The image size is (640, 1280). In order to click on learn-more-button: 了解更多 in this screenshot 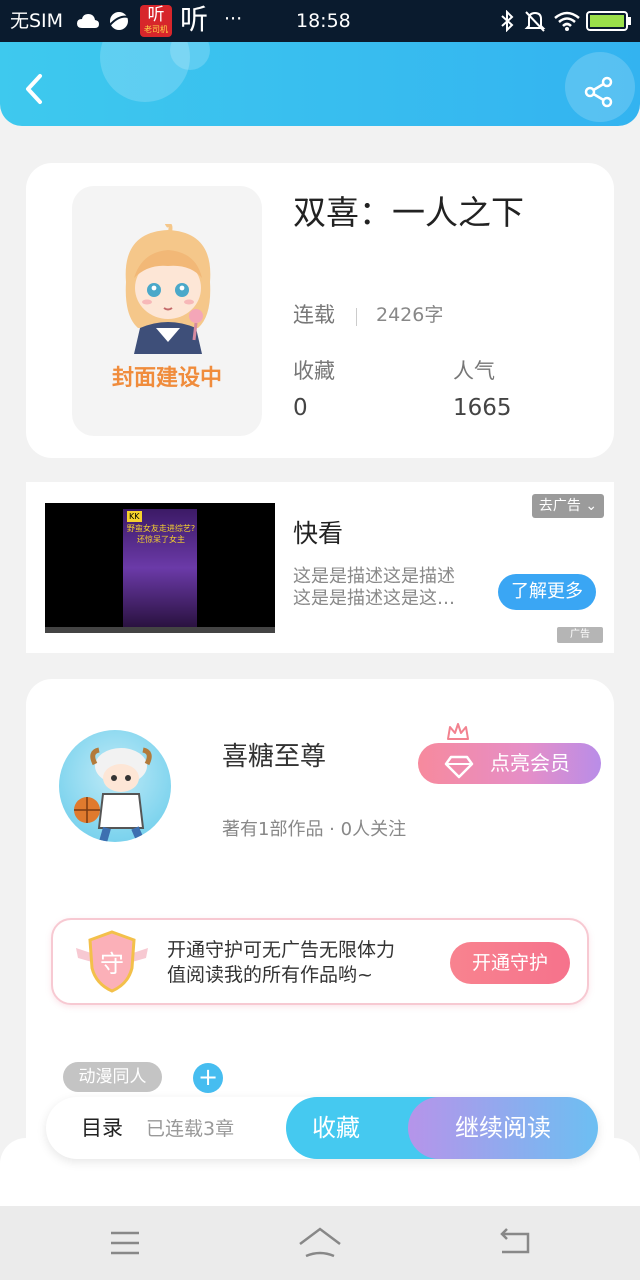, I will do `click(547, 592)`.